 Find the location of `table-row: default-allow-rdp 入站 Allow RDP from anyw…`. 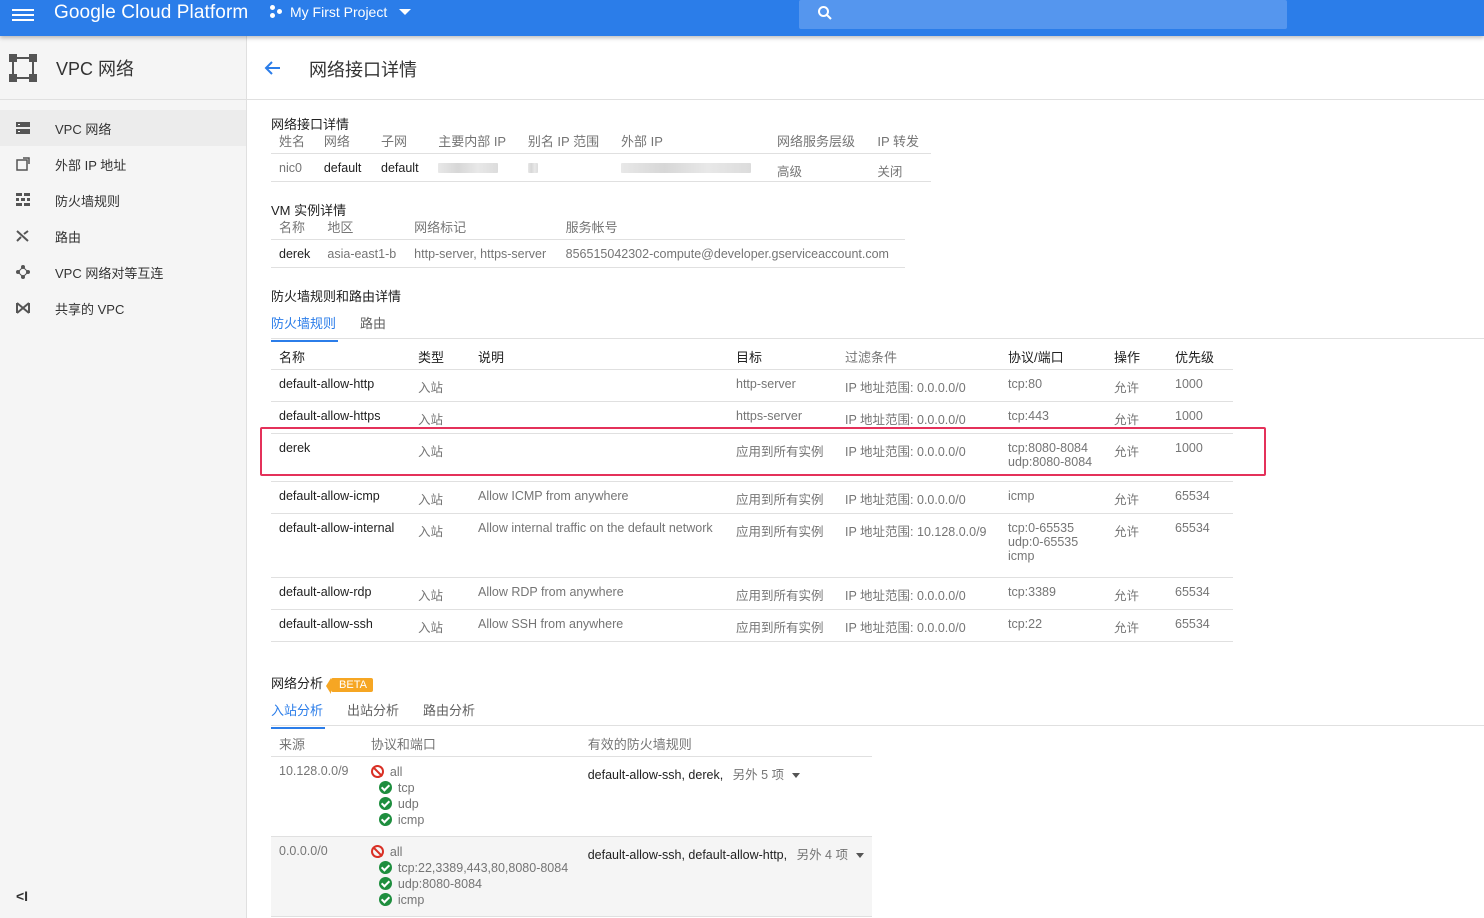

table-row: default-allow-rdp 入站 Allow RDP from anyw… is located at coordinates (752, 593).